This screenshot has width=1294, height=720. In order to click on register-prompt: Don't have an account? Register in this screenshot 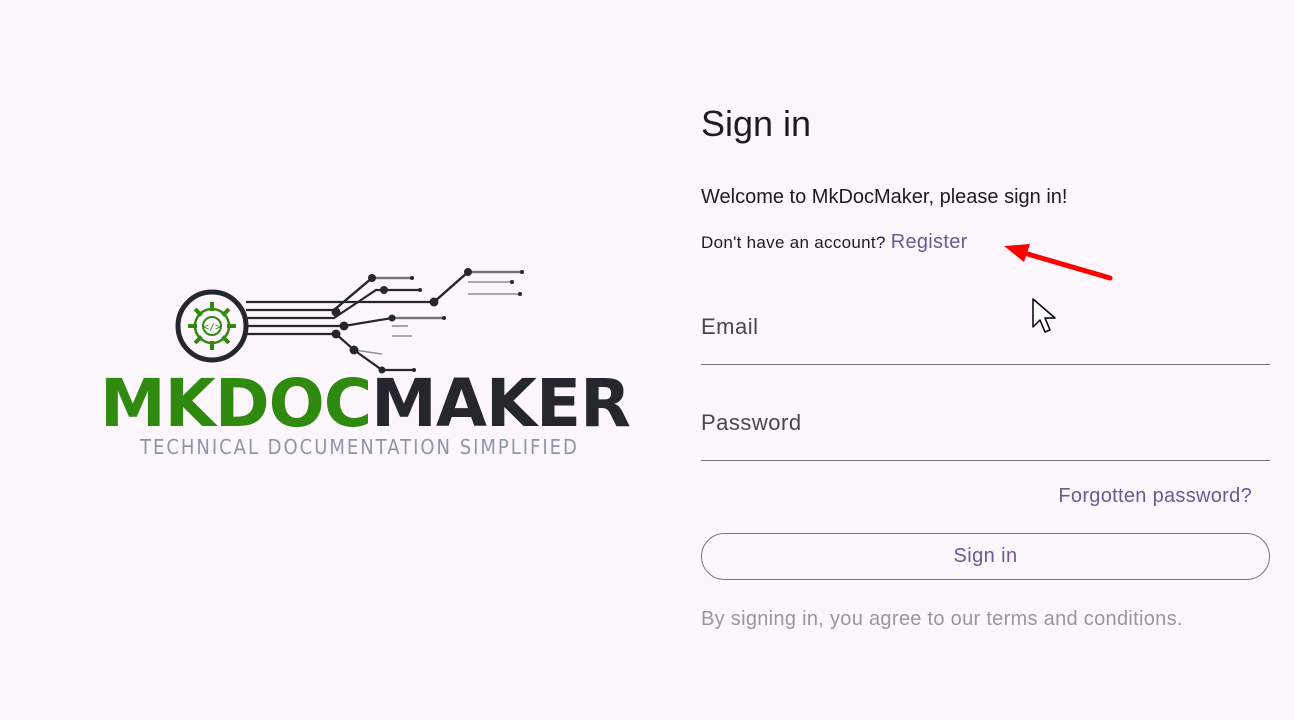, I will do `click(834, 242)`.